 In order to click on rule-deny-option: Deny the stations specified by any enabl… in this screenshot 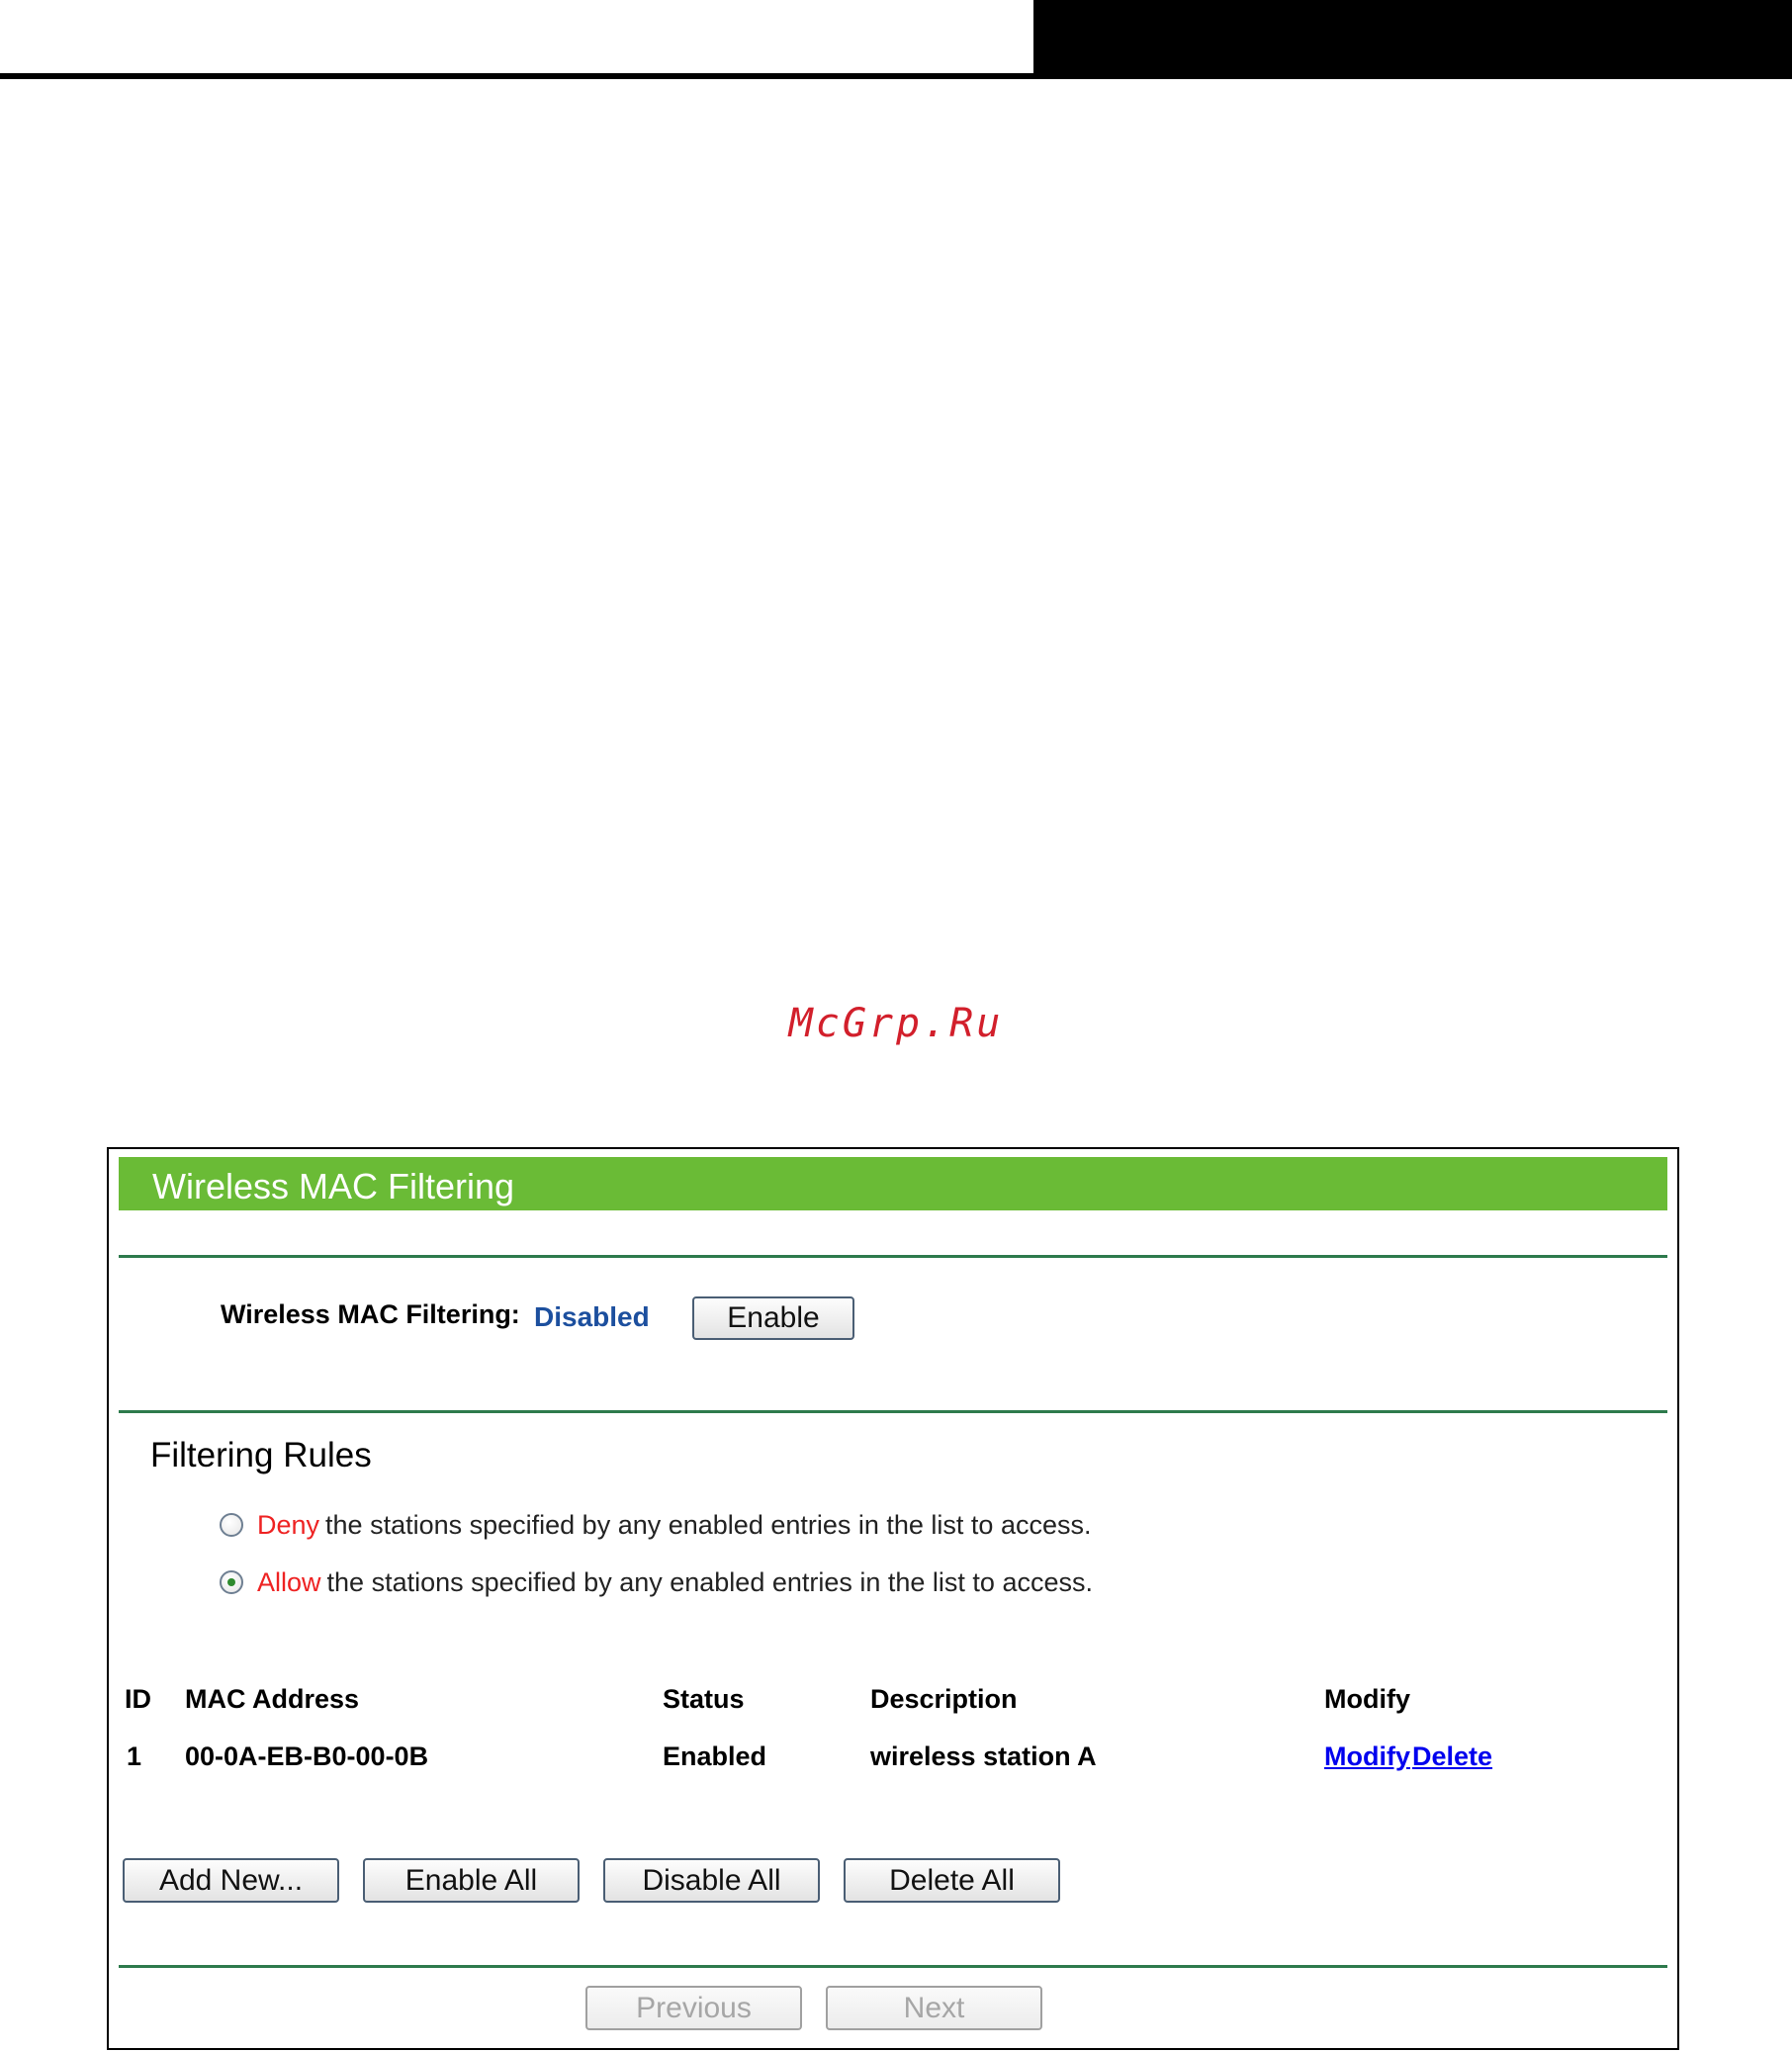, I will do `click(655, 1525)`.